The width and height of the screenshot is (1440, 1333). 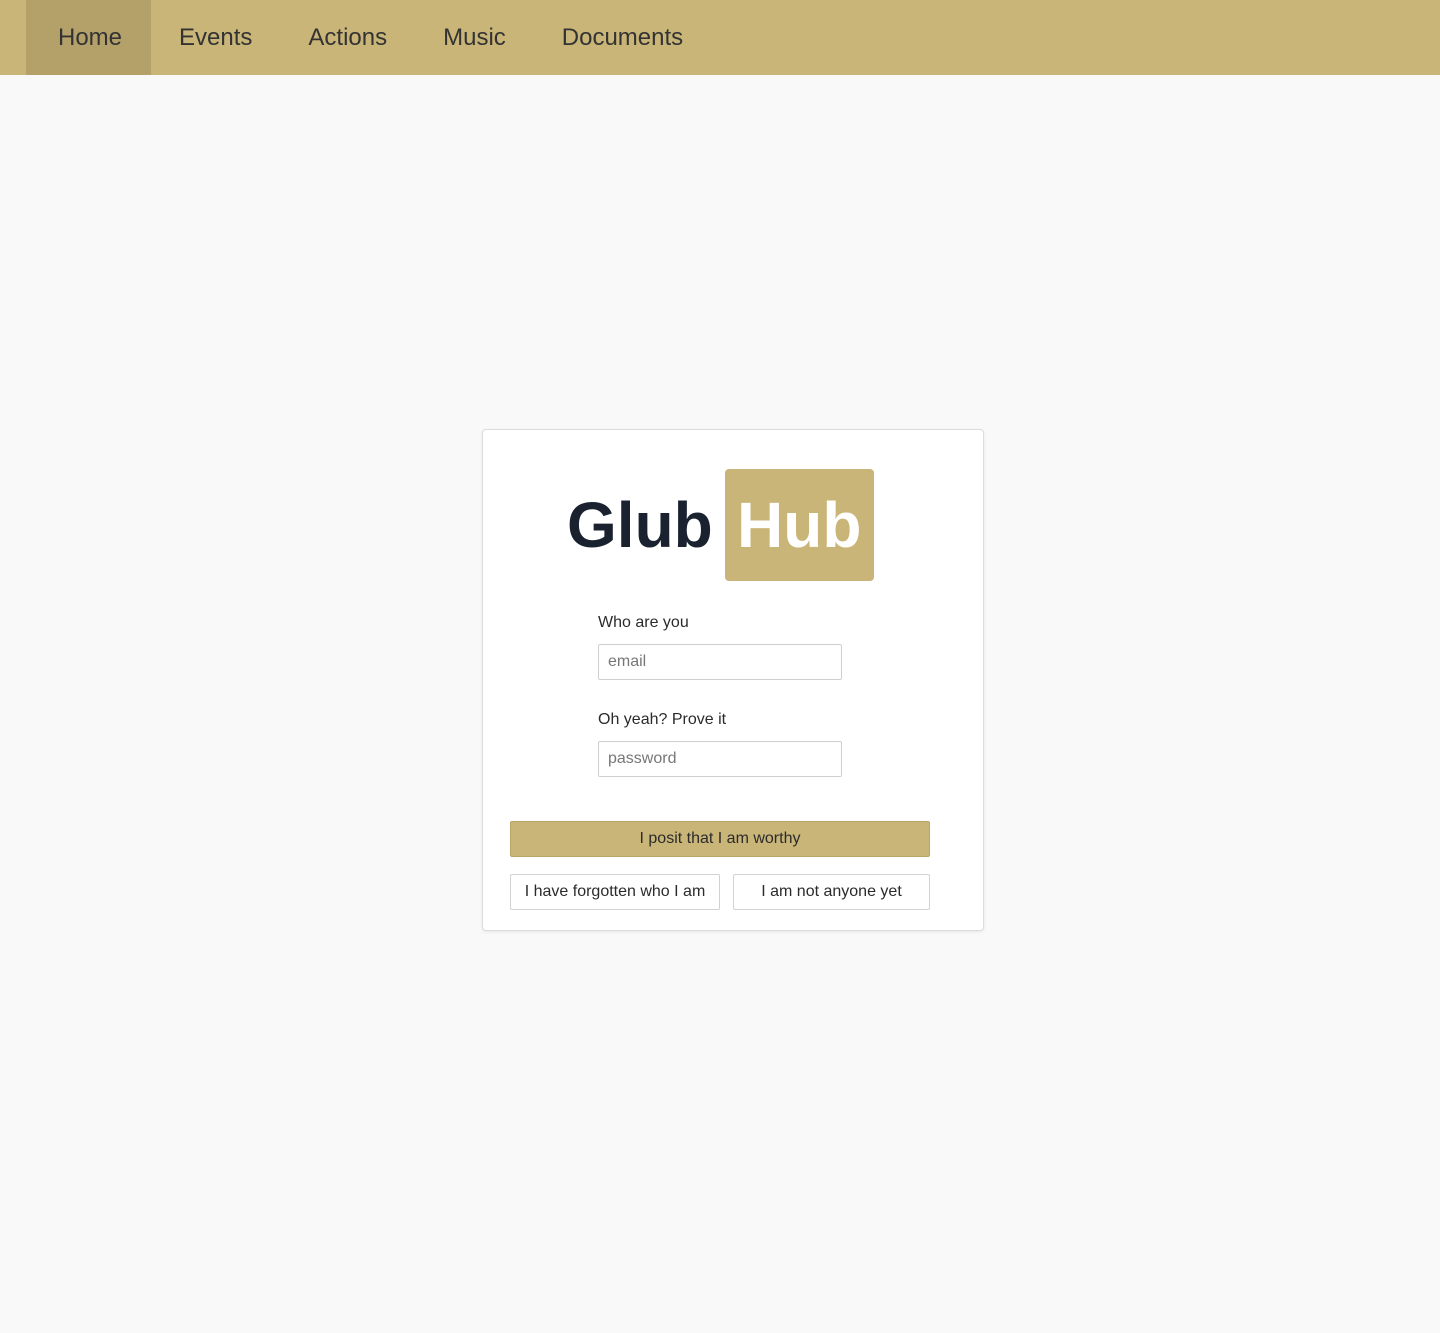 I want to click on login-submit-button: I posit that I am worthy, so click(x=720, y=839).